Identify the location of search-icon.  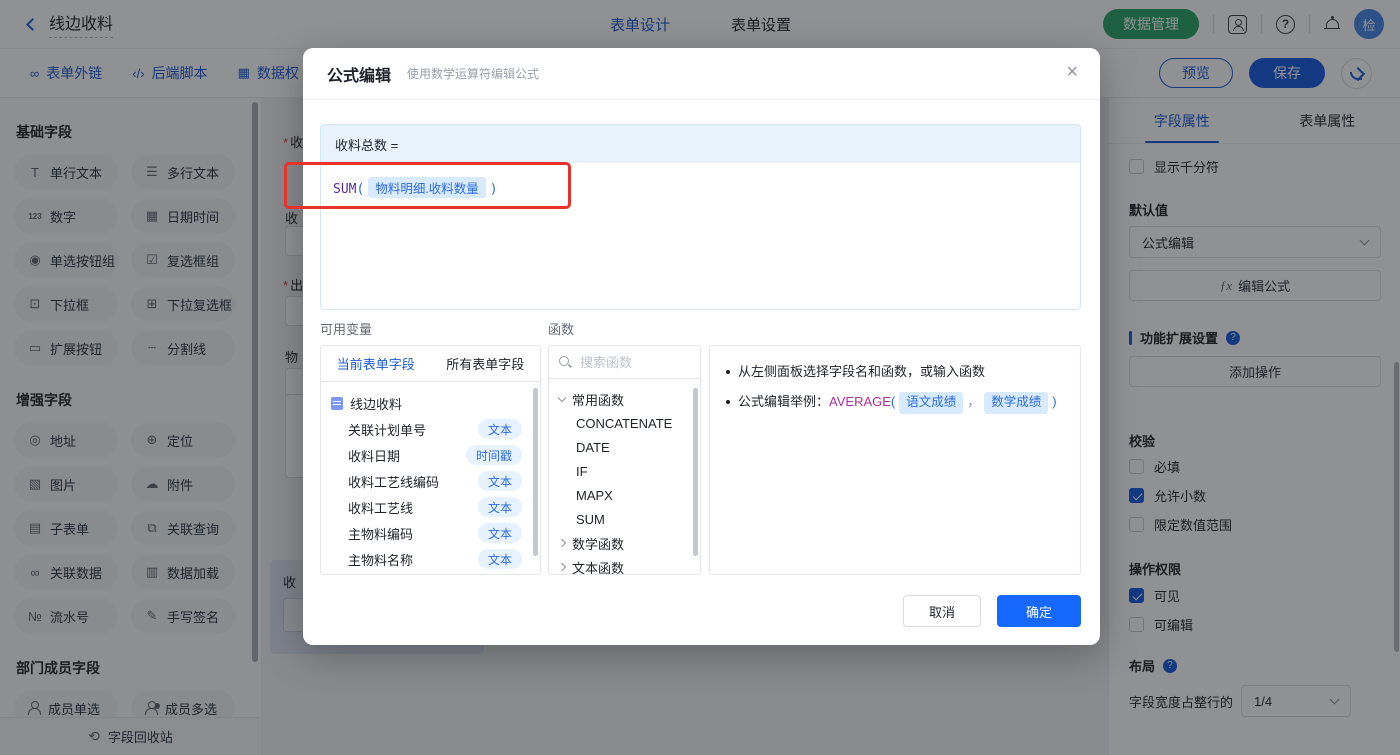
(565, 362).